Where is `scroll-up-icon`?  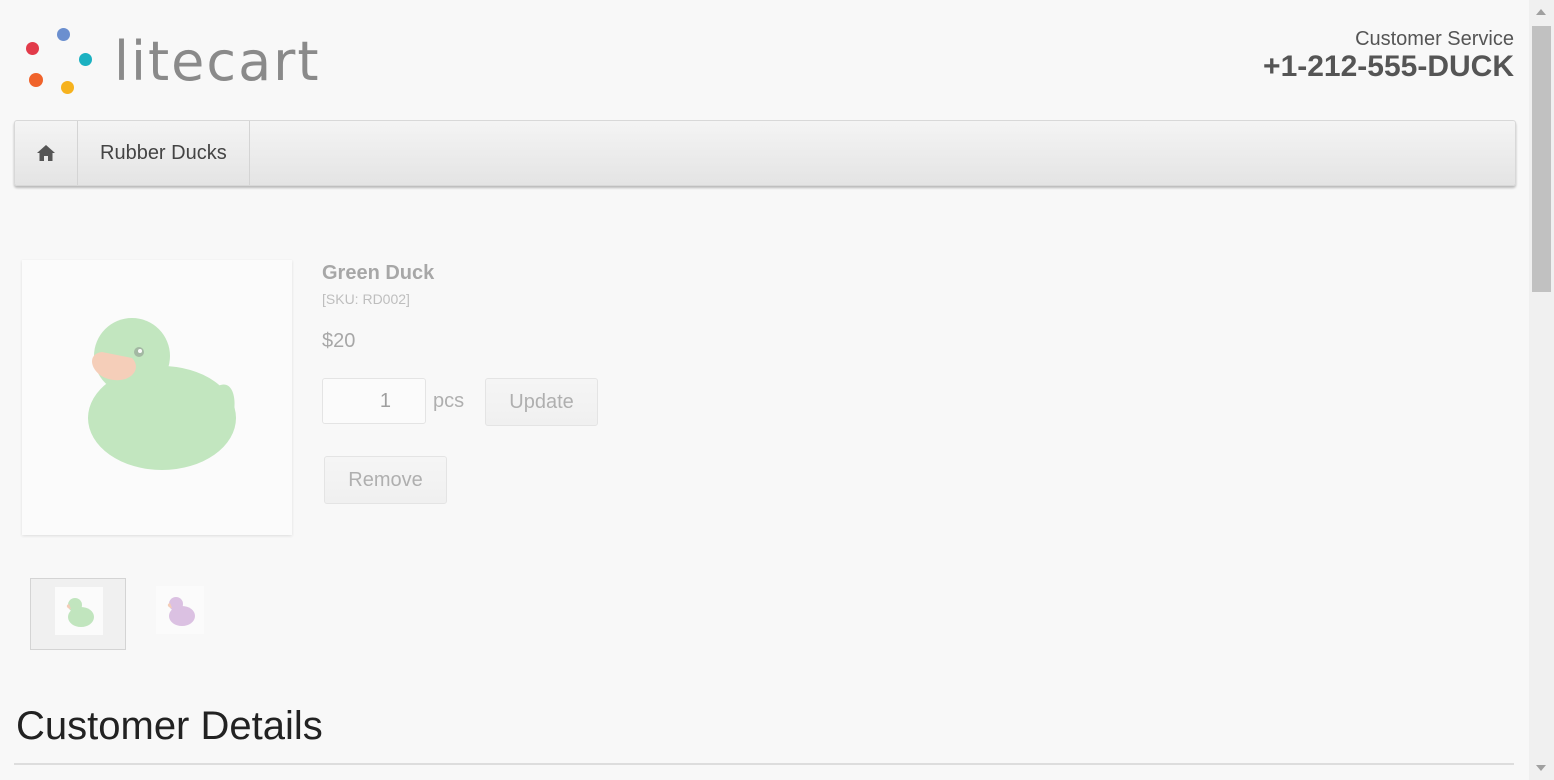 scroll-up-icon is located at coordinates (1541, 12).